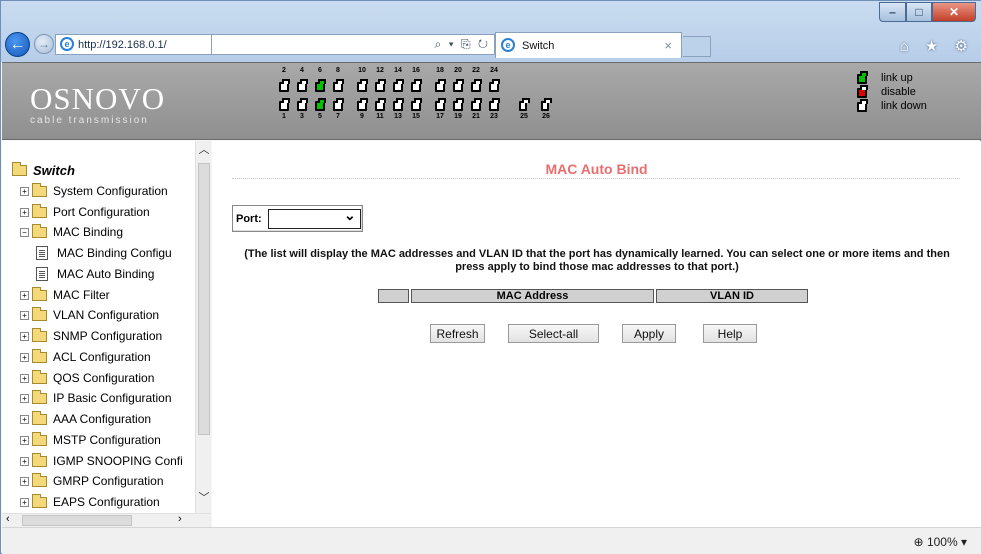 The image size is (981, 554). I want to click on sidebar-item-igmp-snooping-configuration: + IGMP SNOOPING Confi, so click(101, 461).